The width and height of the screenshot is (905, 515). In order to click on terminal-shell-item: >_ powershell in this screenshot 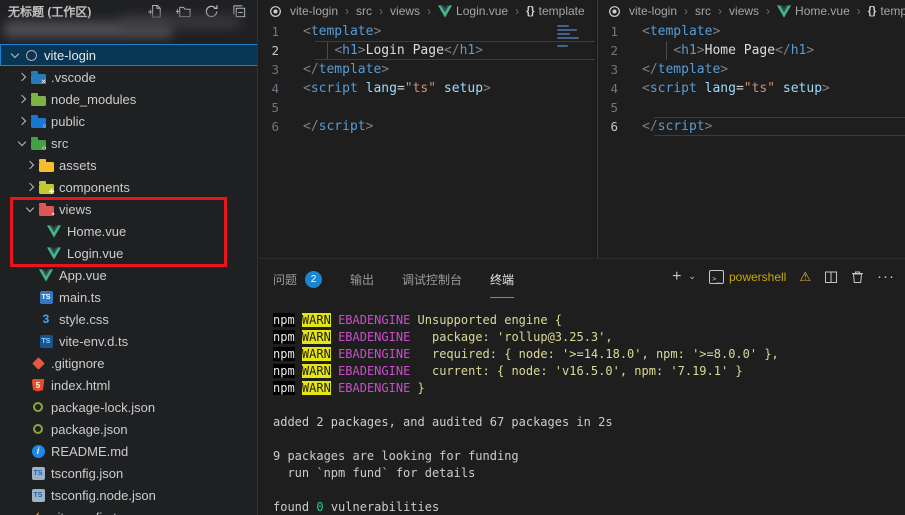, I will do `click(747, 276)`.